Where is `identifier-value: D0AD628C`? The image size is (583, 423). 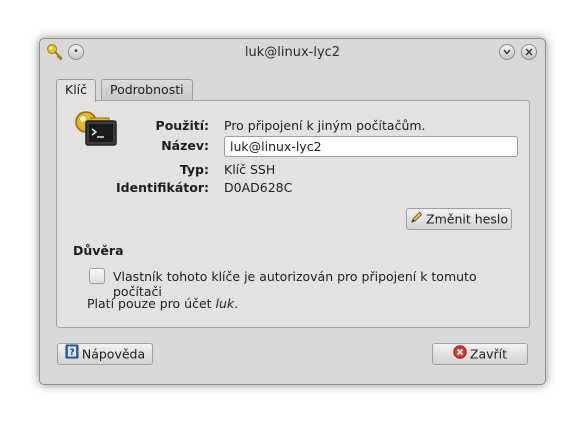
identifier-value: D0AD628C is located at coordinates (258, 187).